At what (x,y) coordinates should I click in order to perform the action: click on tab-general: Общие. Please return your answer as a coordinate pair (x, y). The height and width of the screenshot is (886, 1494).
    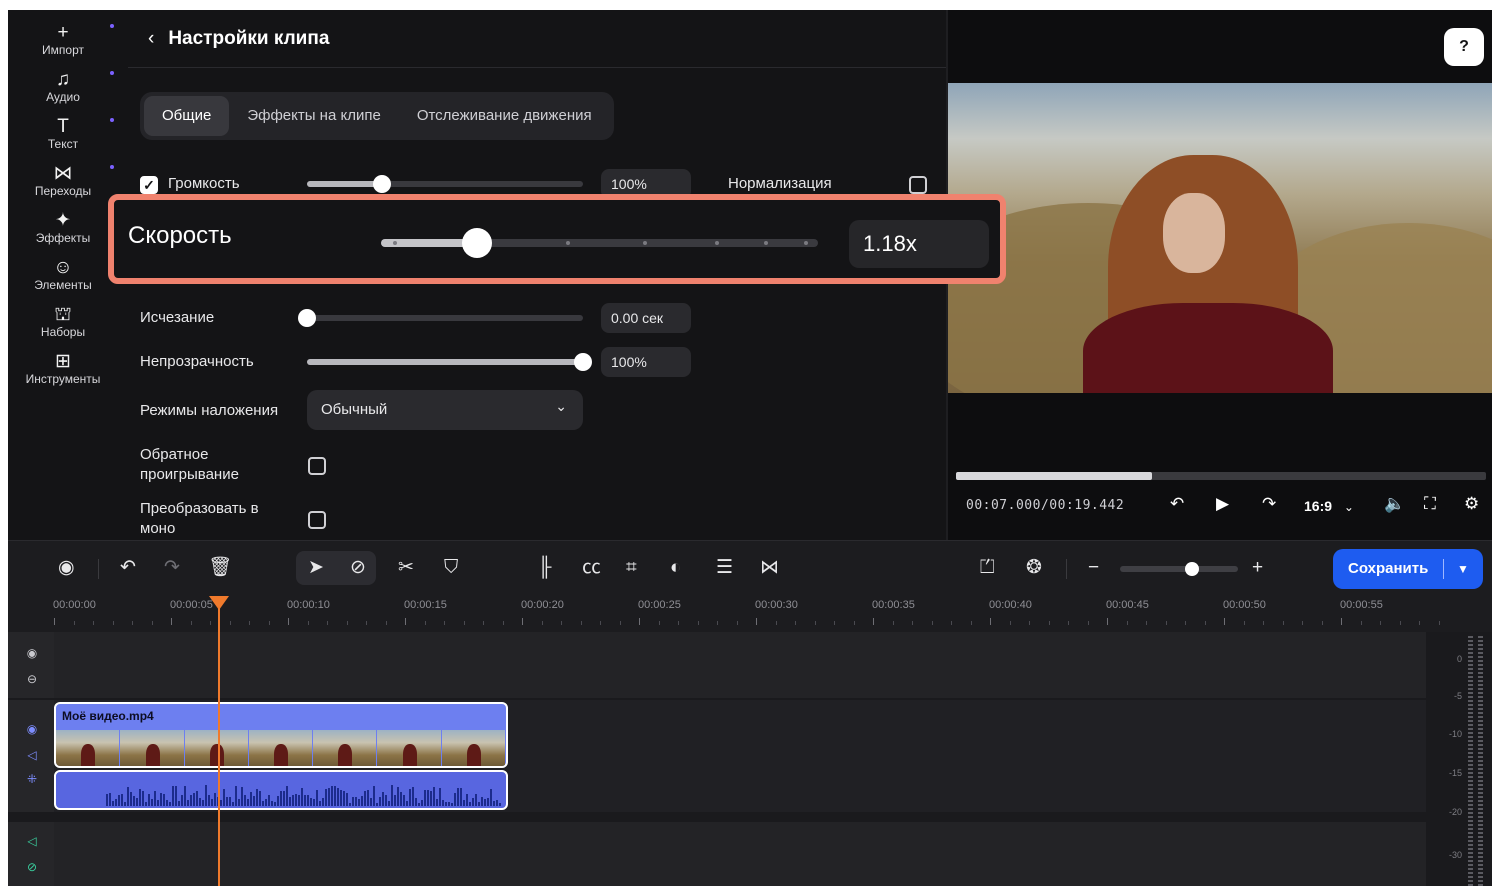
    Looking at the image, I should click on (187, 116).